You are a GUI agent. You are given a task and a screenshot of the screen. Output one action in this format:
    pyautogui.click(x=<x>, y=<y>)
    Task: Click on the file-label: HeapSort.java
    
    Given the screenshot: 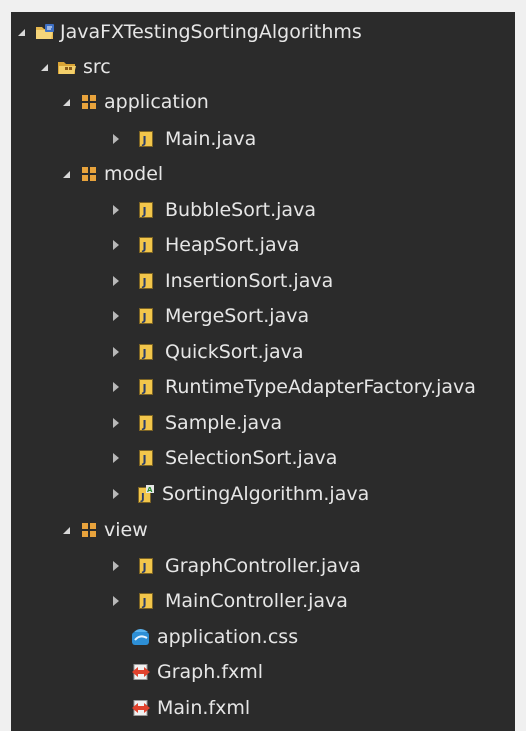 What is the action you would take?
    pyautogui.click(x=232, y=245)
    